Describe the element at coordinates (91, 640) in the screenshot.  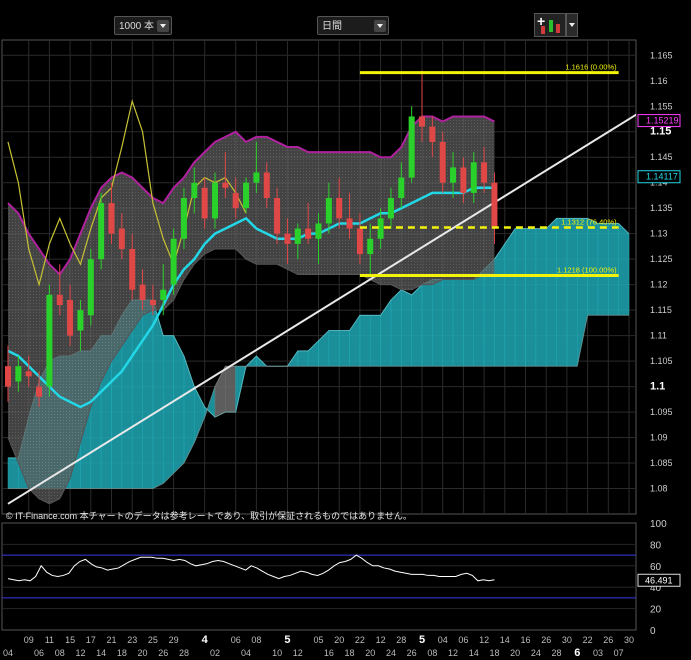
I see `date-tick-label: 17` at that location.